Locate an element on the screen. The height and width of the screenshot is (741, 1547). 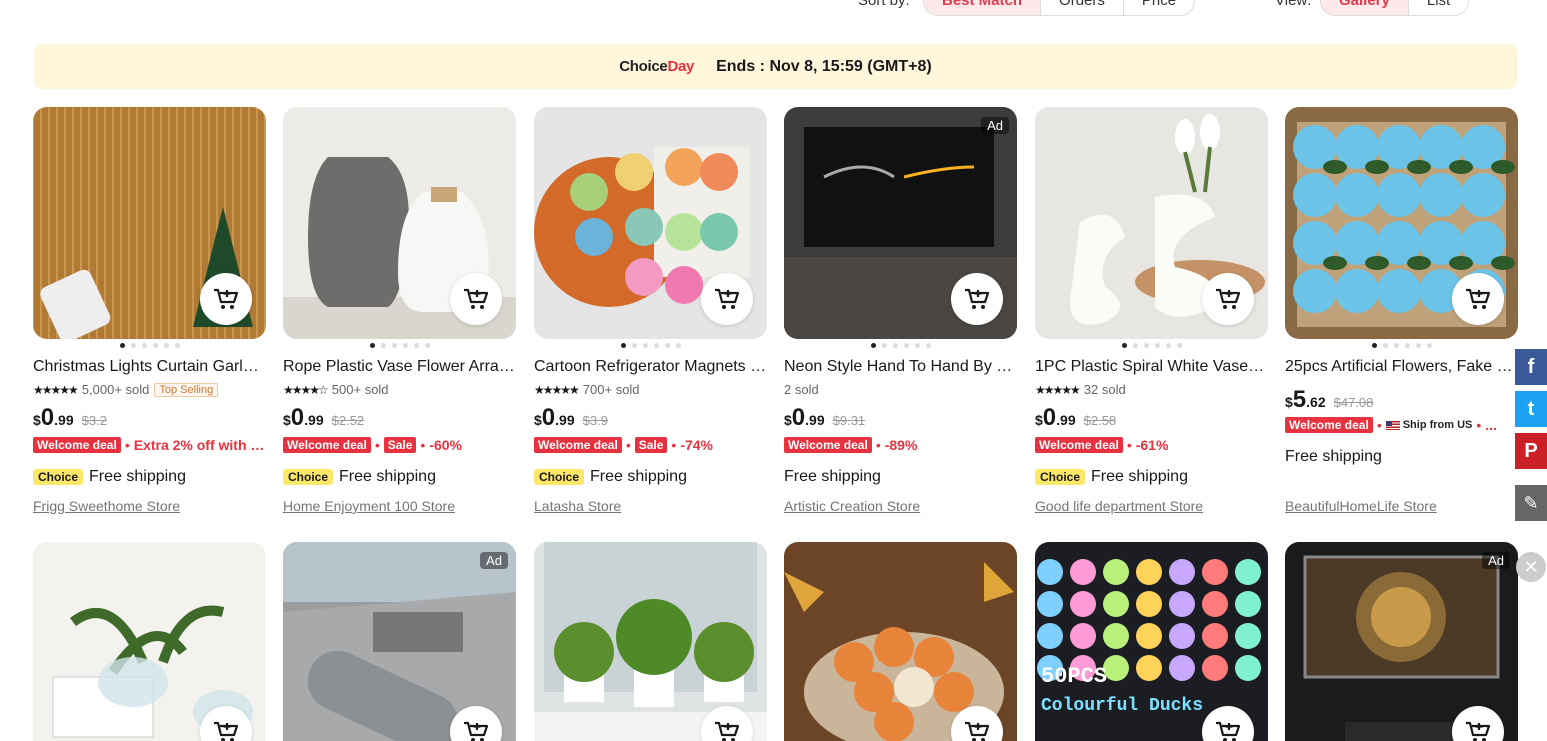
discount-text: Extra 2% off with coins is located at coordinates (199, 445).